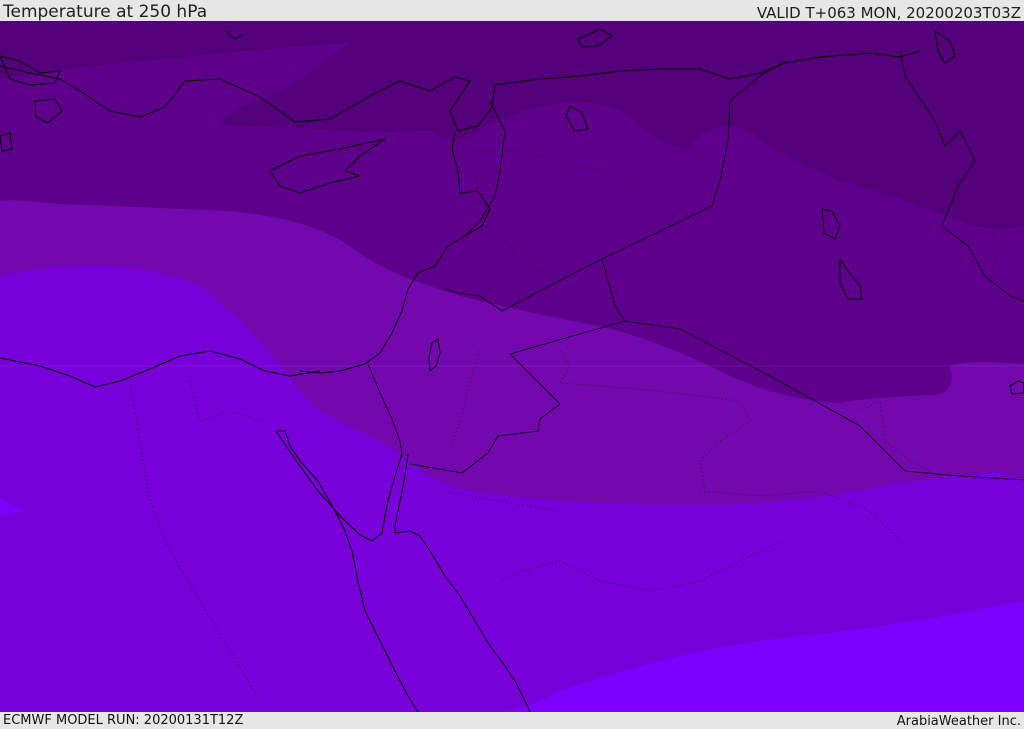 The width and height of the screenshot is (1024, 729). What do you see at coordinates (123, 720) in the screenshot?
I see `model-run-label: ECMWF MODEL RUN: 20200131T12Z` at bounding box center [123, 720].